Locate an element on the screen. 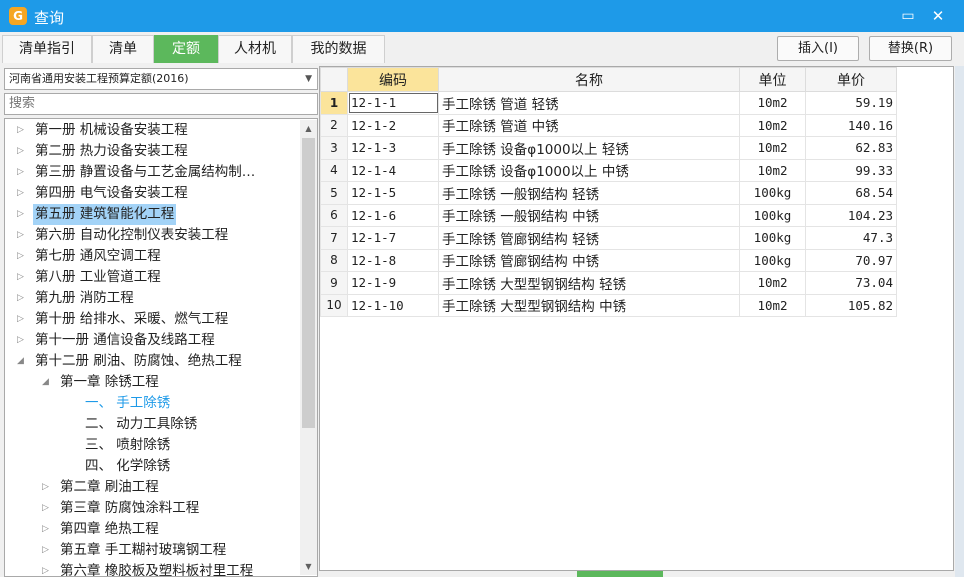 The image size is (964, 577). table-row: 6 12-1-6 手工除锈 一般钢结构 中锈 100kg 104.23 is located at coordinates (608, 215).